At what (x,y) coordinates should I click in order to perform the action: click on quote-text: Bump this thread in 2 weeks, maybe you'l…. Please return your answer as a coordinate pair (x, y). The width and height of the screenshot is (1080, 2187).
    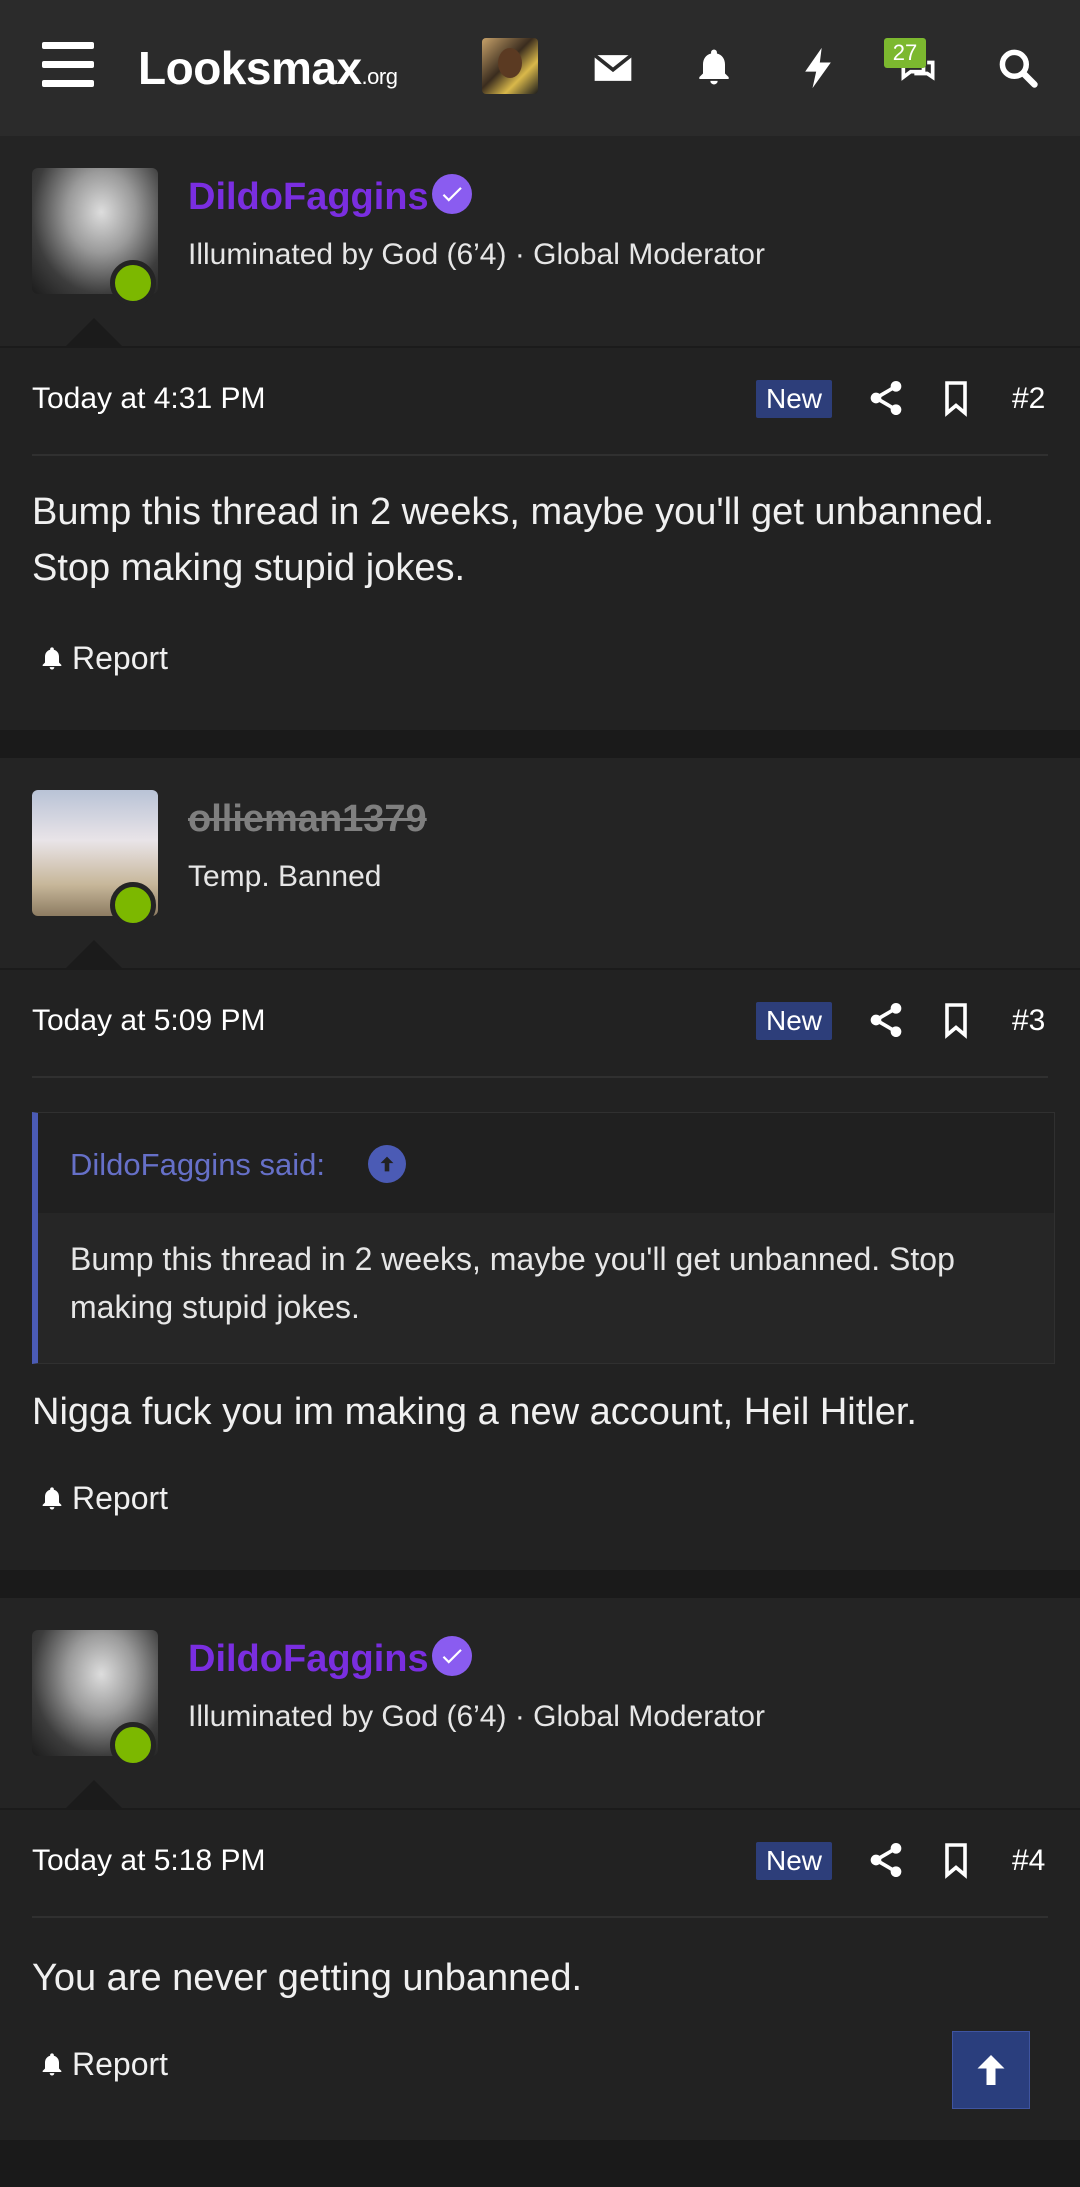
    Looking at the image, I should click on (512, 1283).